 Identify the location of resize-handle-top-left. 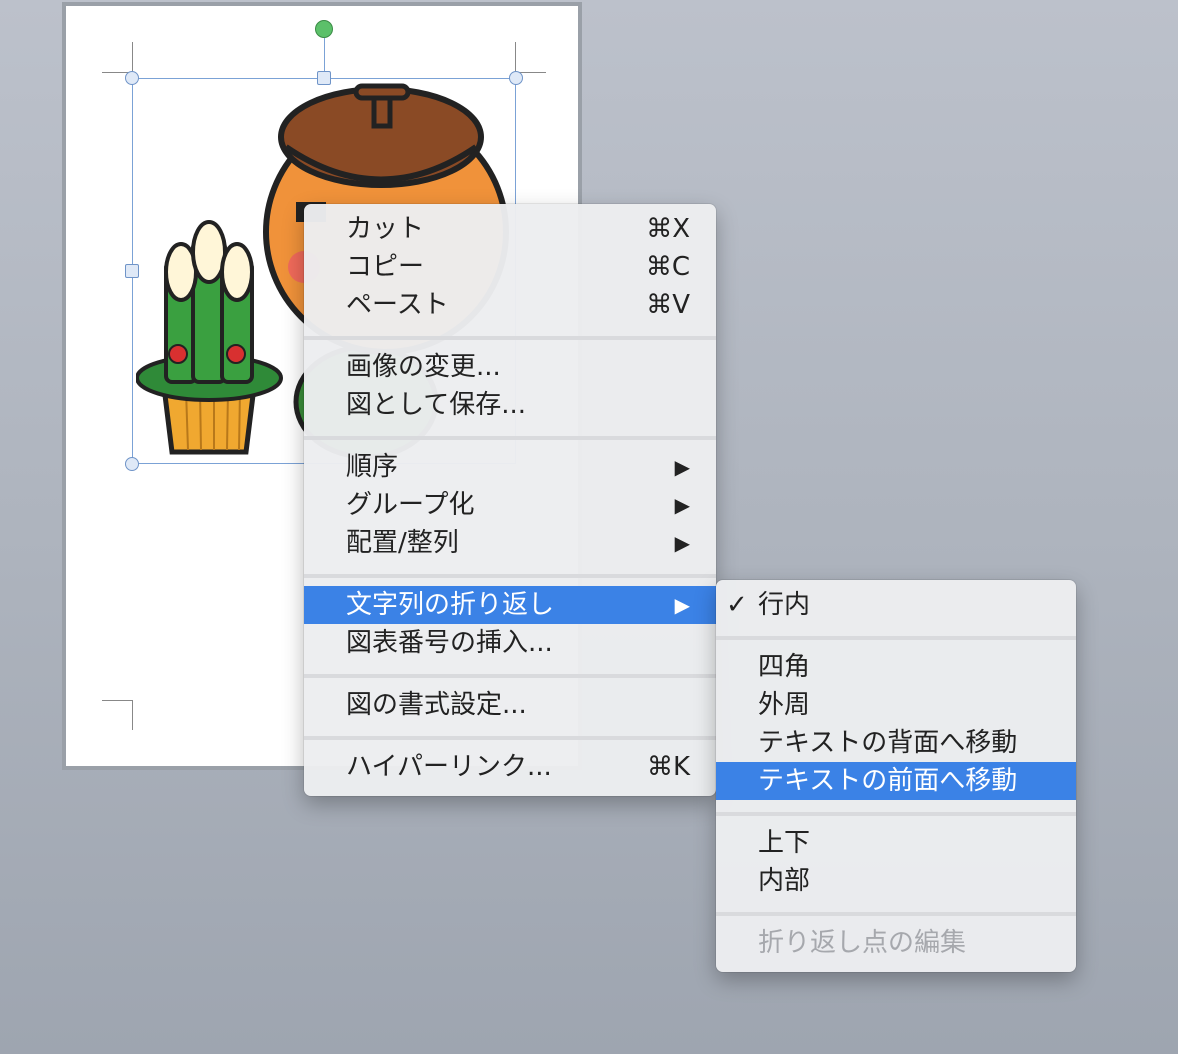
(132, 78).